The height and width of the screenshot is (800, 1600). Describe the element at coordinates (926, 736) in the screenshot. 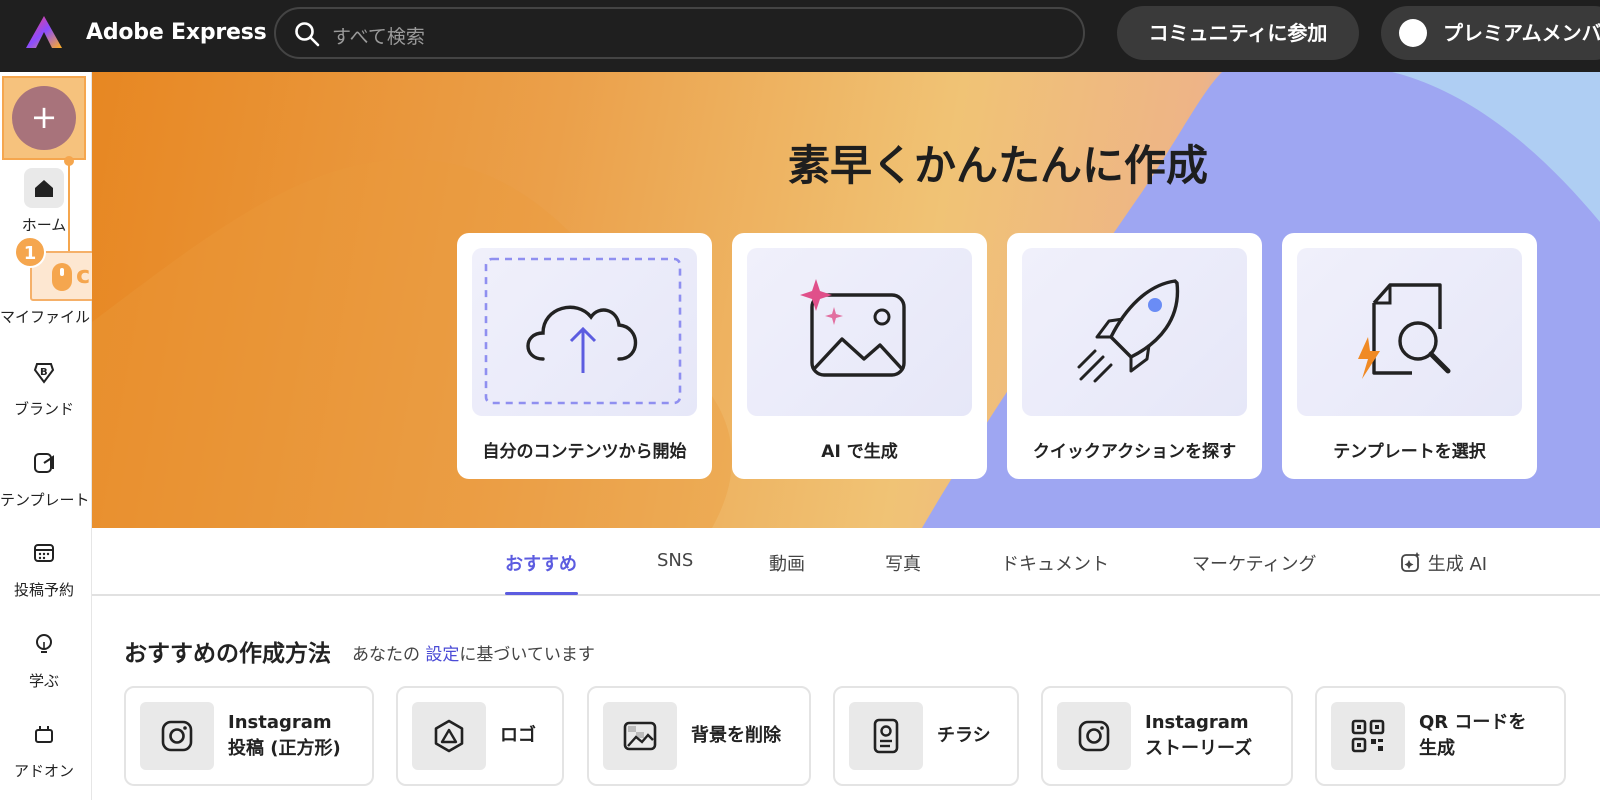

I see `quick-create-flyer: チラシ` at that location.